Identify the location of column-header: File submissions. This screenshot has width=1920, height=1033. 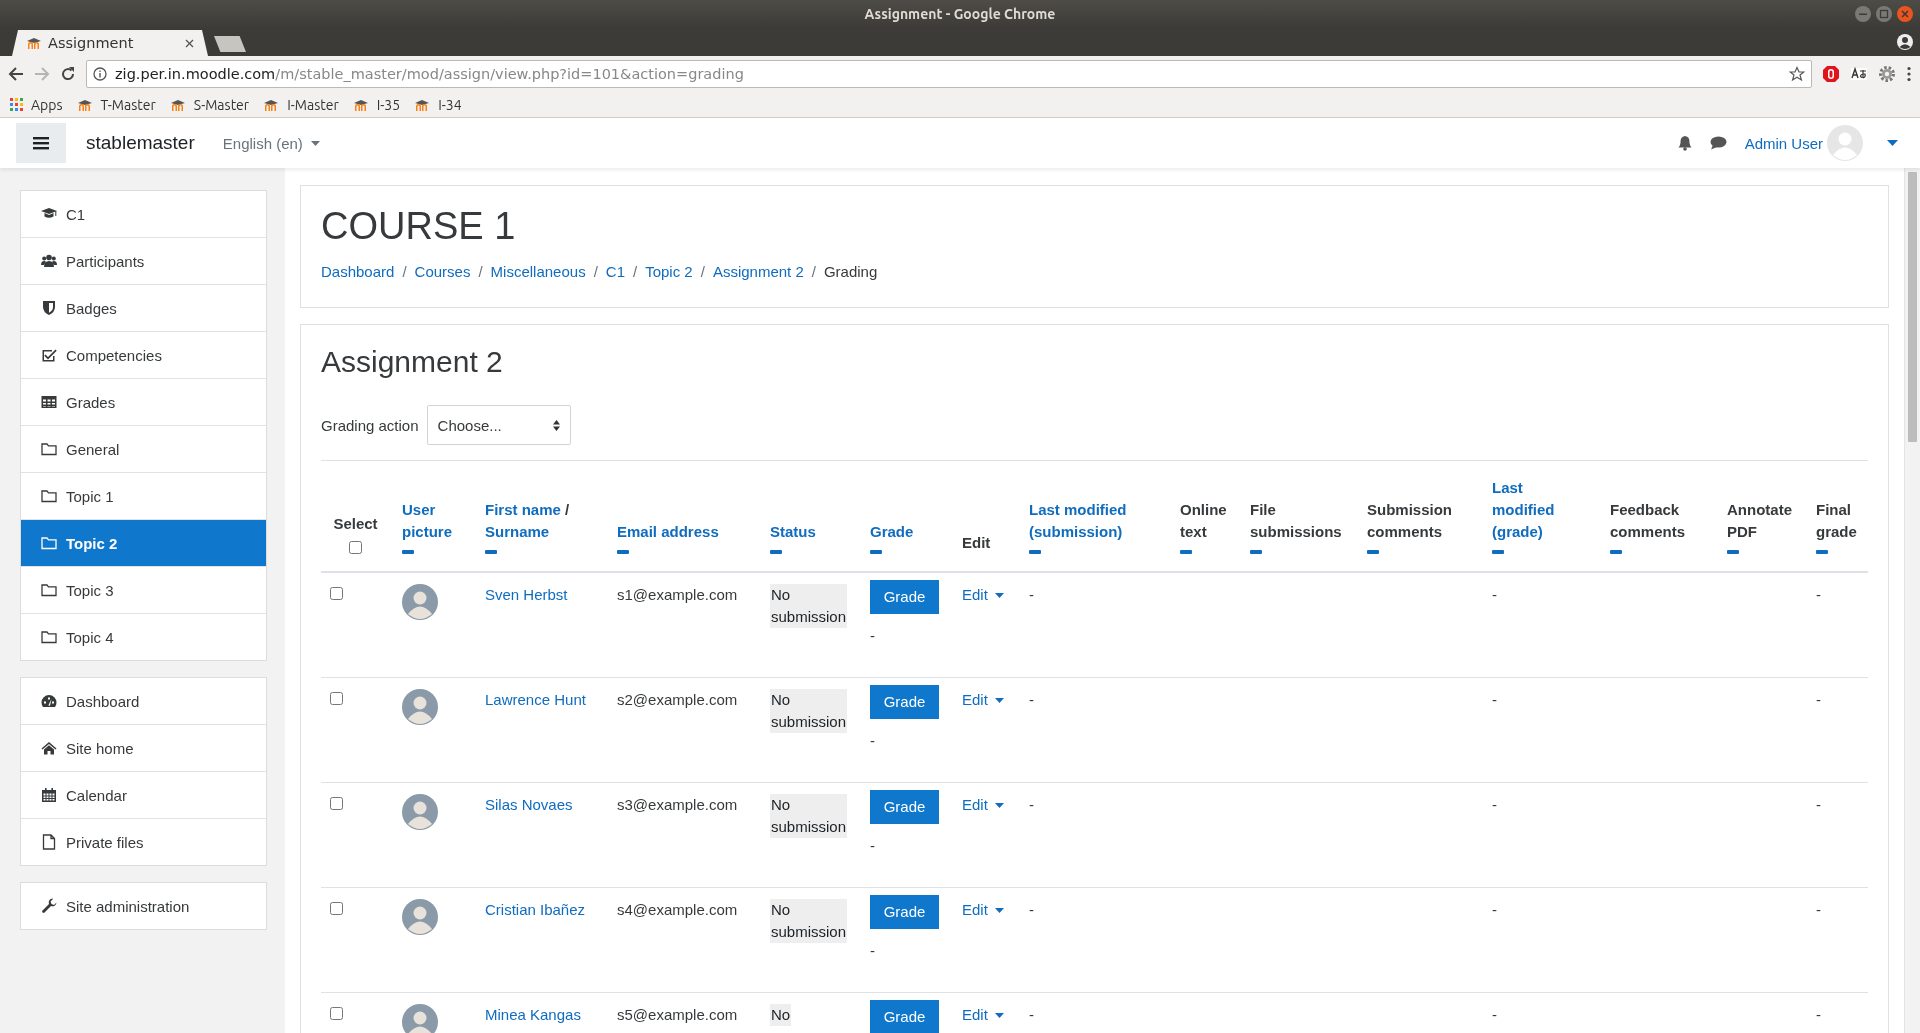
(1296, 521).